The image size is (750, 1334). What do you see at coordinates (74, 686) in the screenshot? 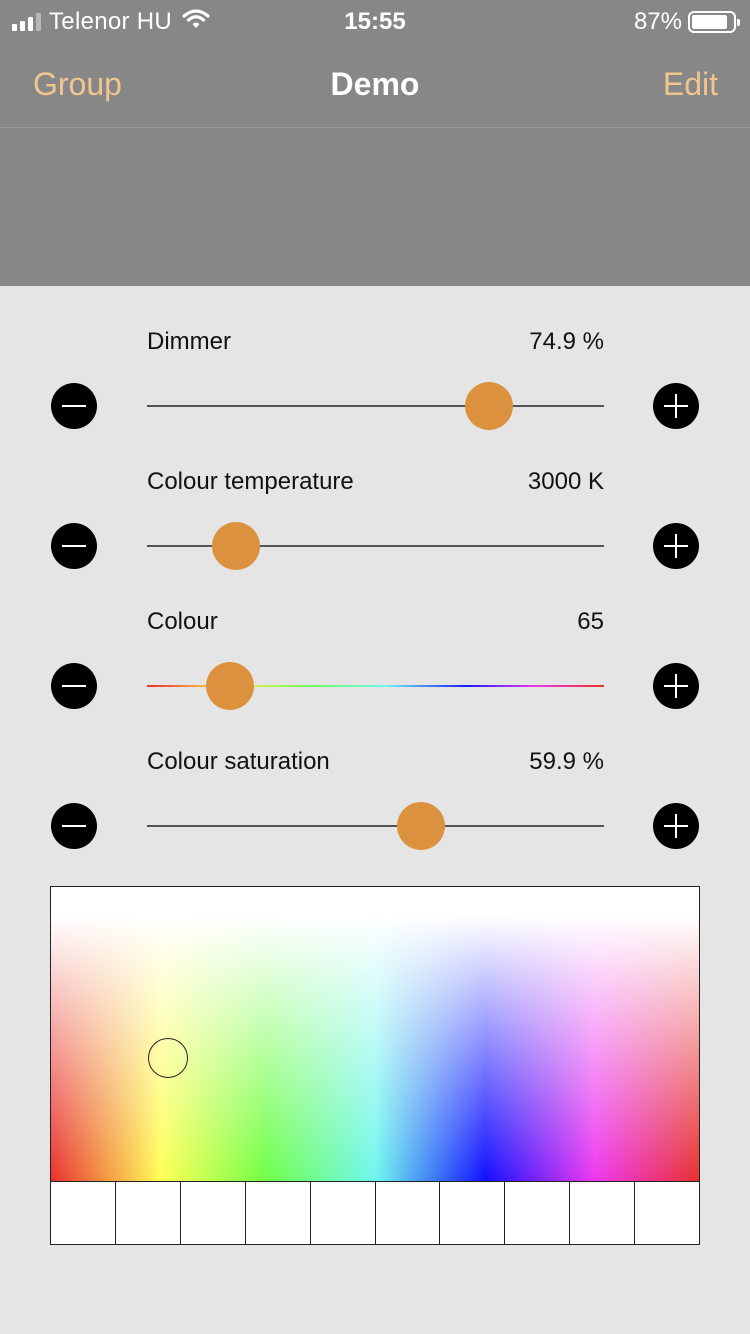
I see `colour-decrease-button` at bounding box center [74, 686].